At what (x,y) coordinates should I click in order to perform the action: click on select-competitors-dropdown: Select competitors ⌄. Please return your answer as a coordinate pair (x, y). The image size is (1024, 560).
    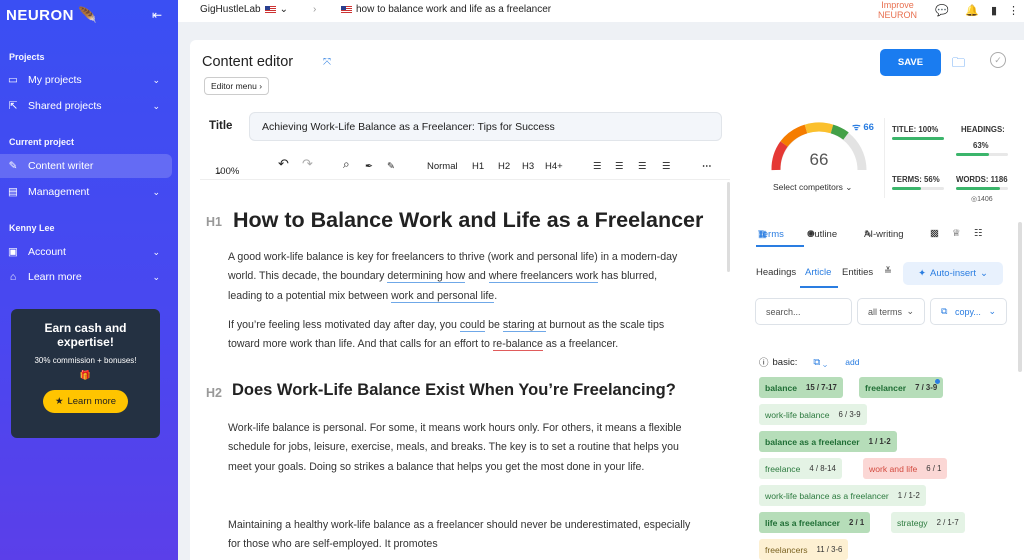
    Looking at the image, I should click on (812, 187).